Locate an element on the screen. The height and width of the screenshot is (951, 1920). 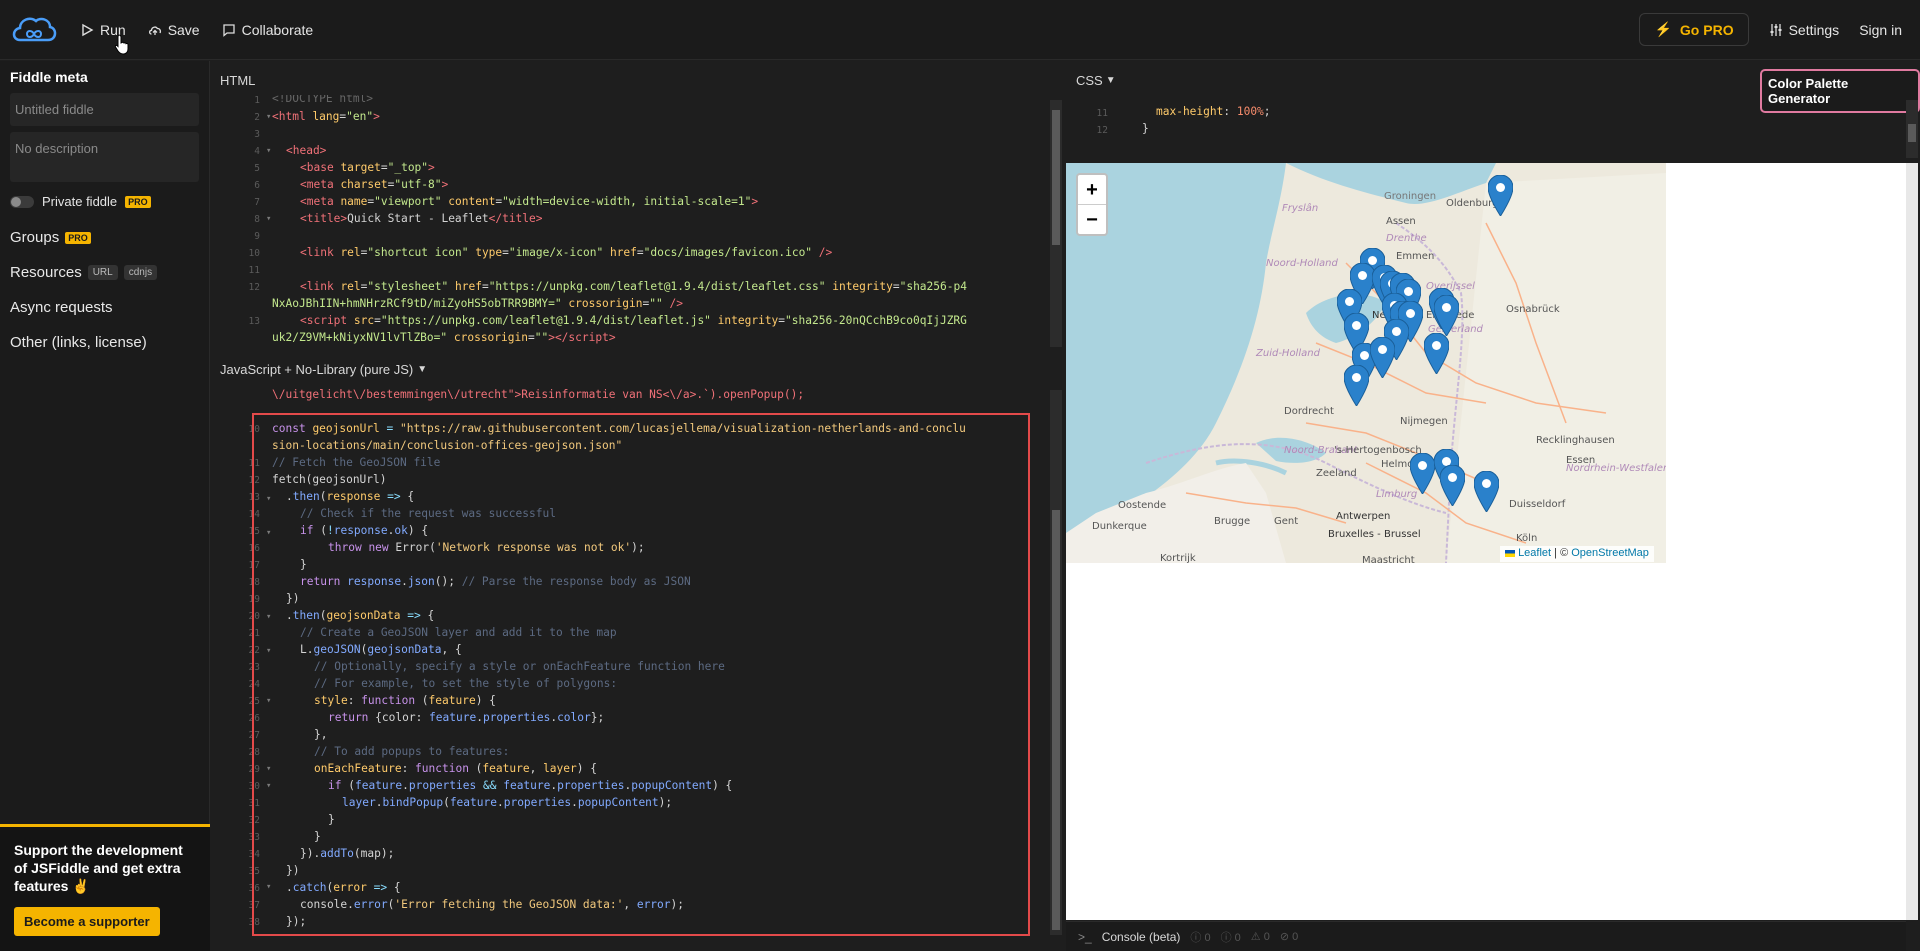
code-line: <title>Quick Start - Leaflet</title> is located at coordinates (421, 218).